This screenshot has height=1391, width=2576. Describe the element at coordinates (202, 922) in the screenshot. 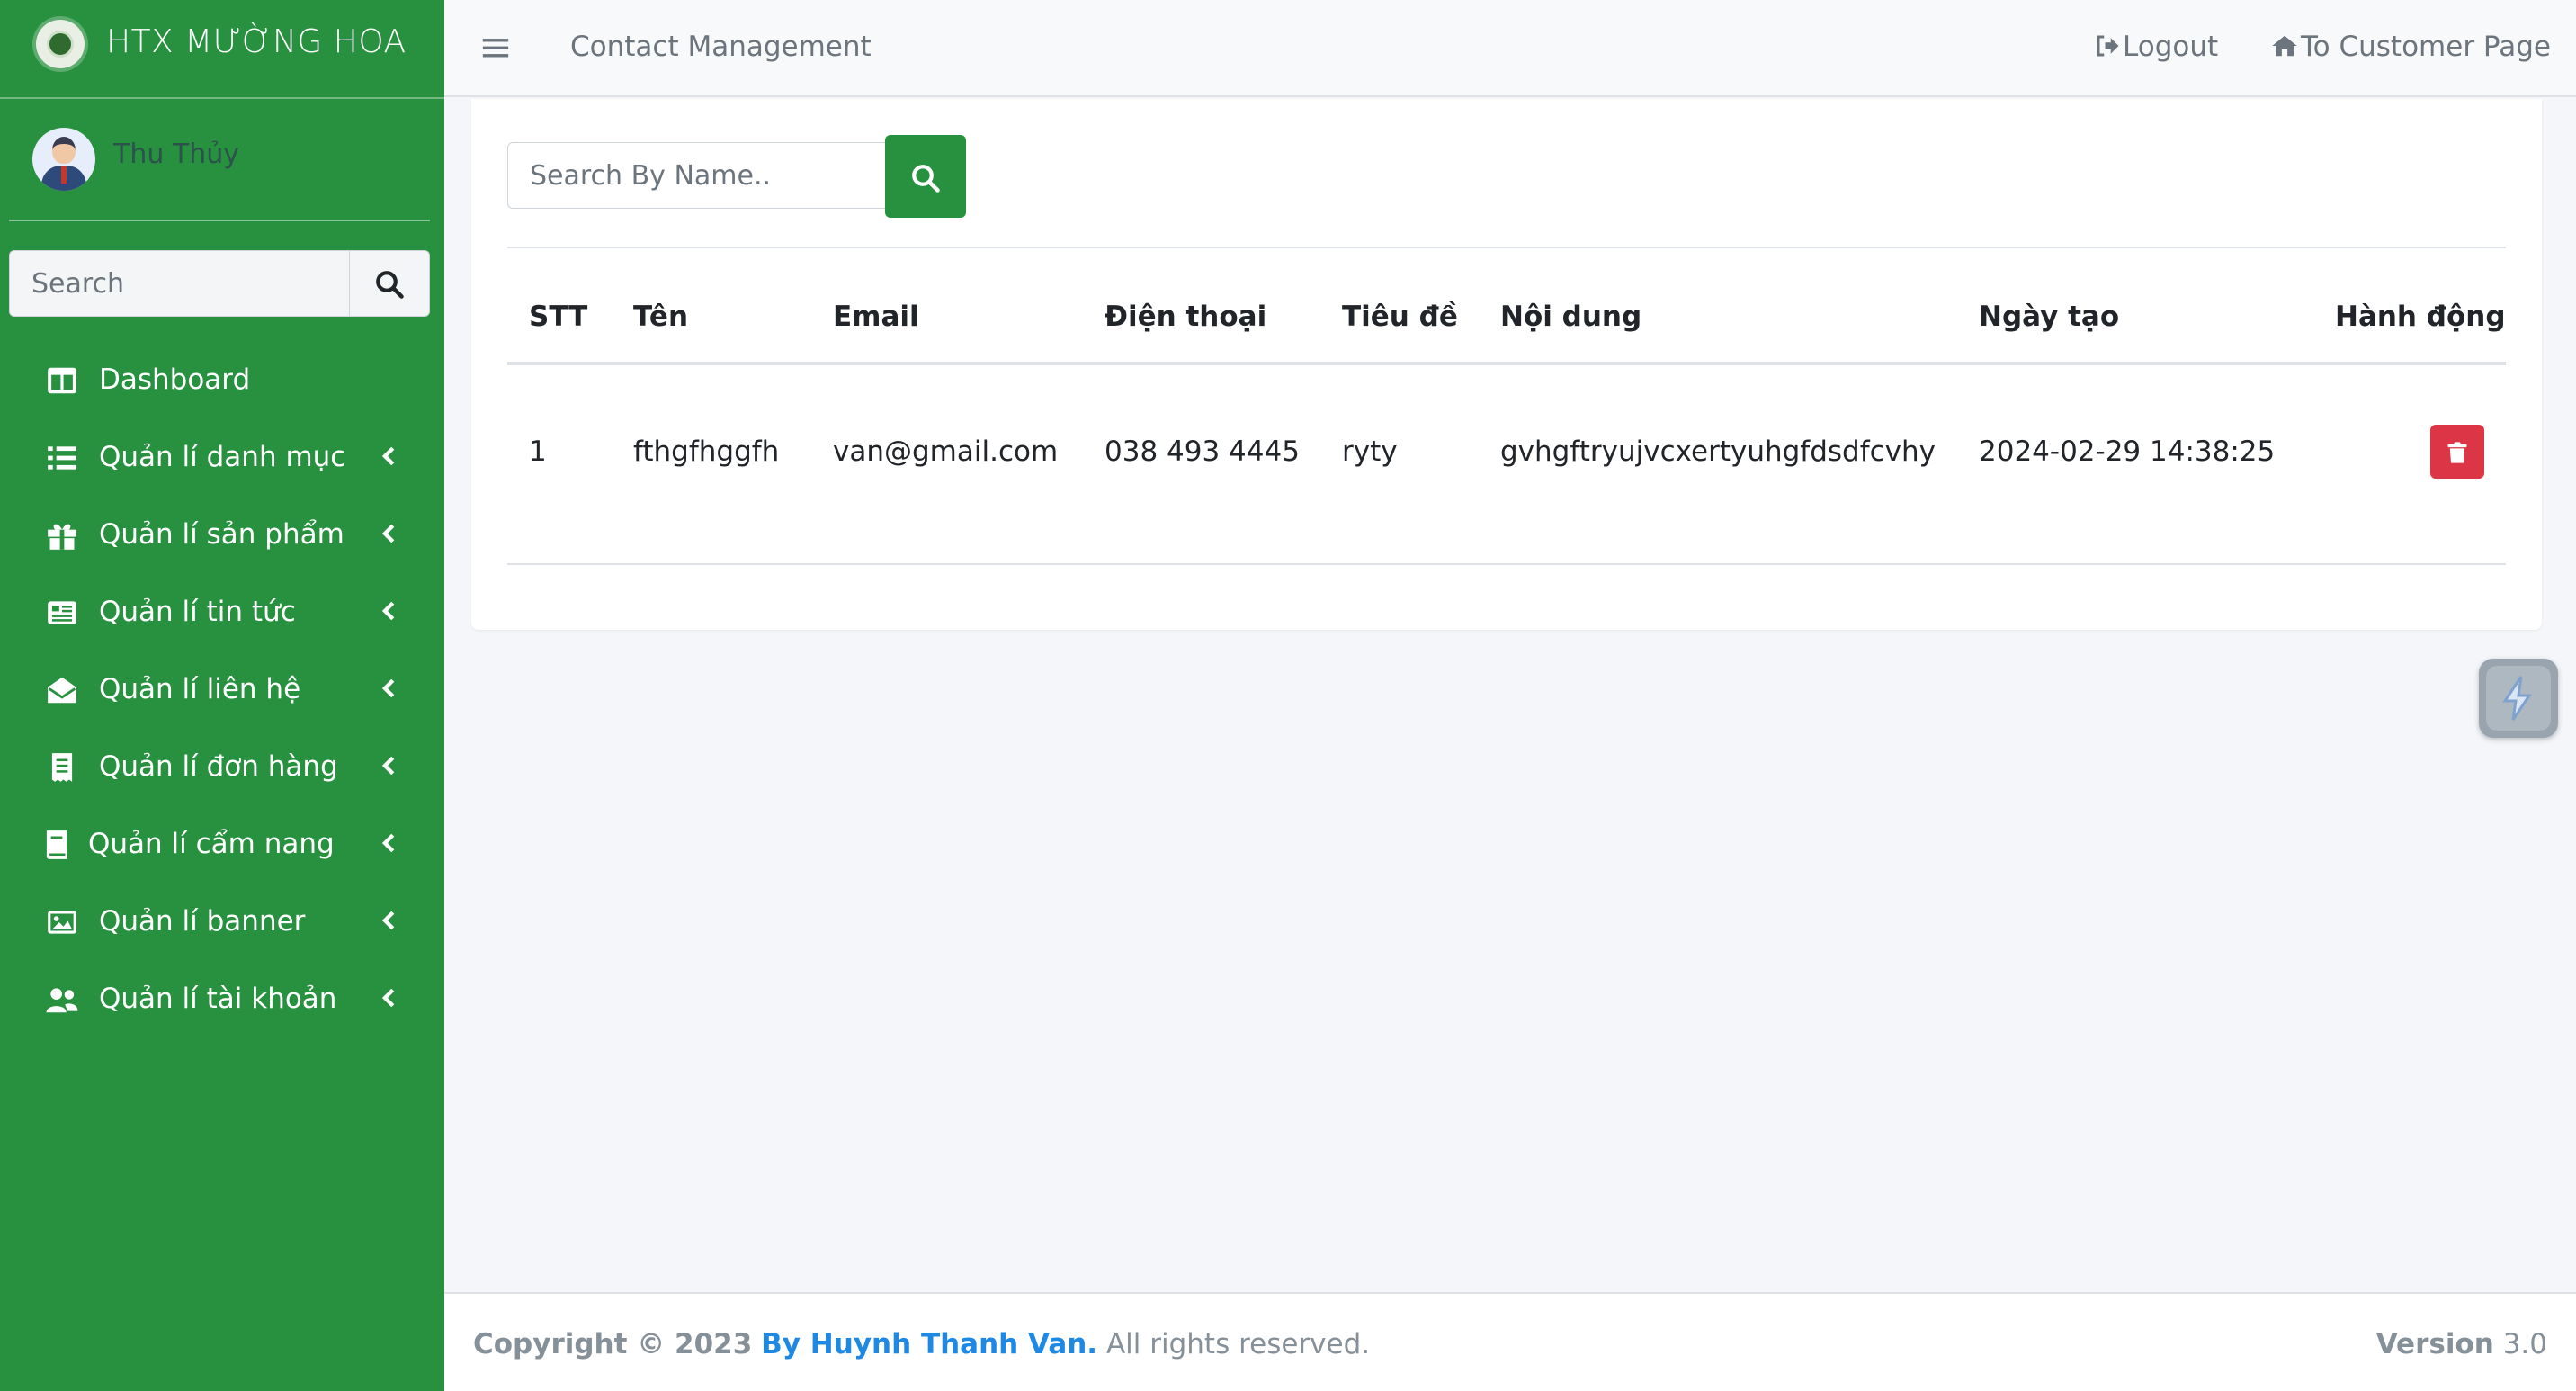

I see `sidebar-item-label: Quản lí banner` at that location.